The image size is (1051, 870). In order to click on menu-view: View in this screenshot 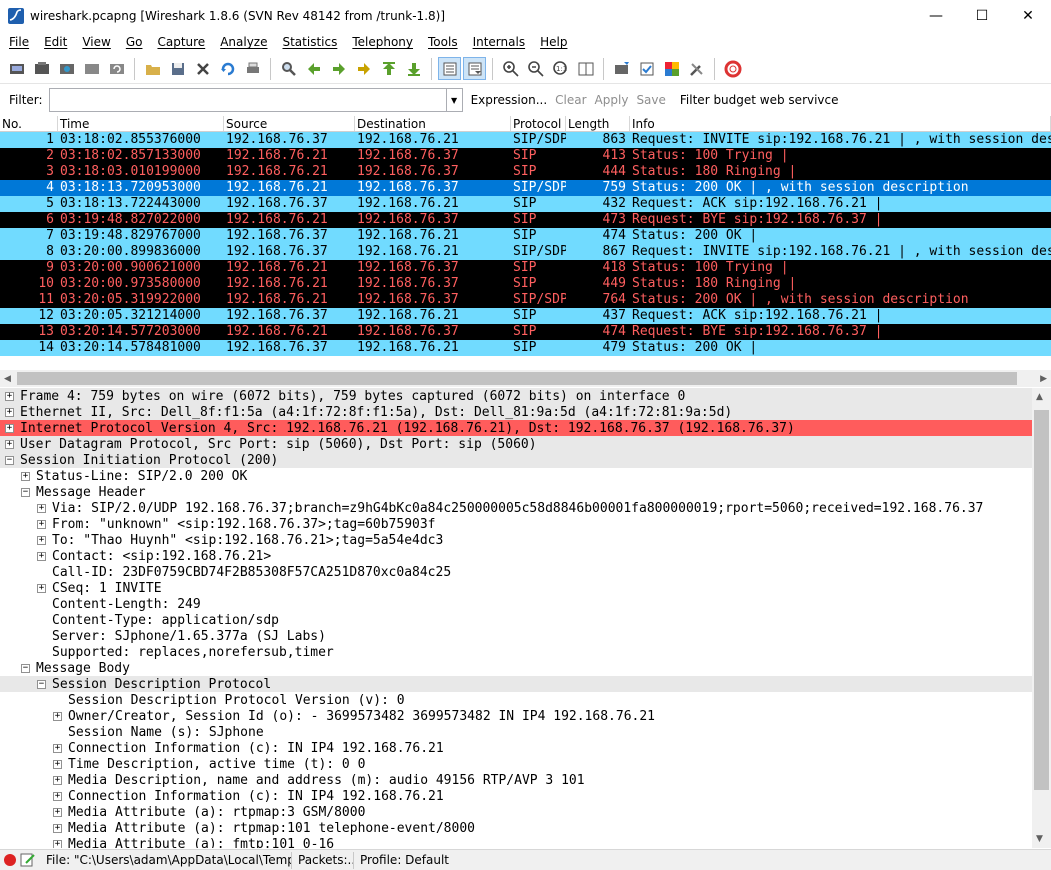, I will do `click(94, 42)`.